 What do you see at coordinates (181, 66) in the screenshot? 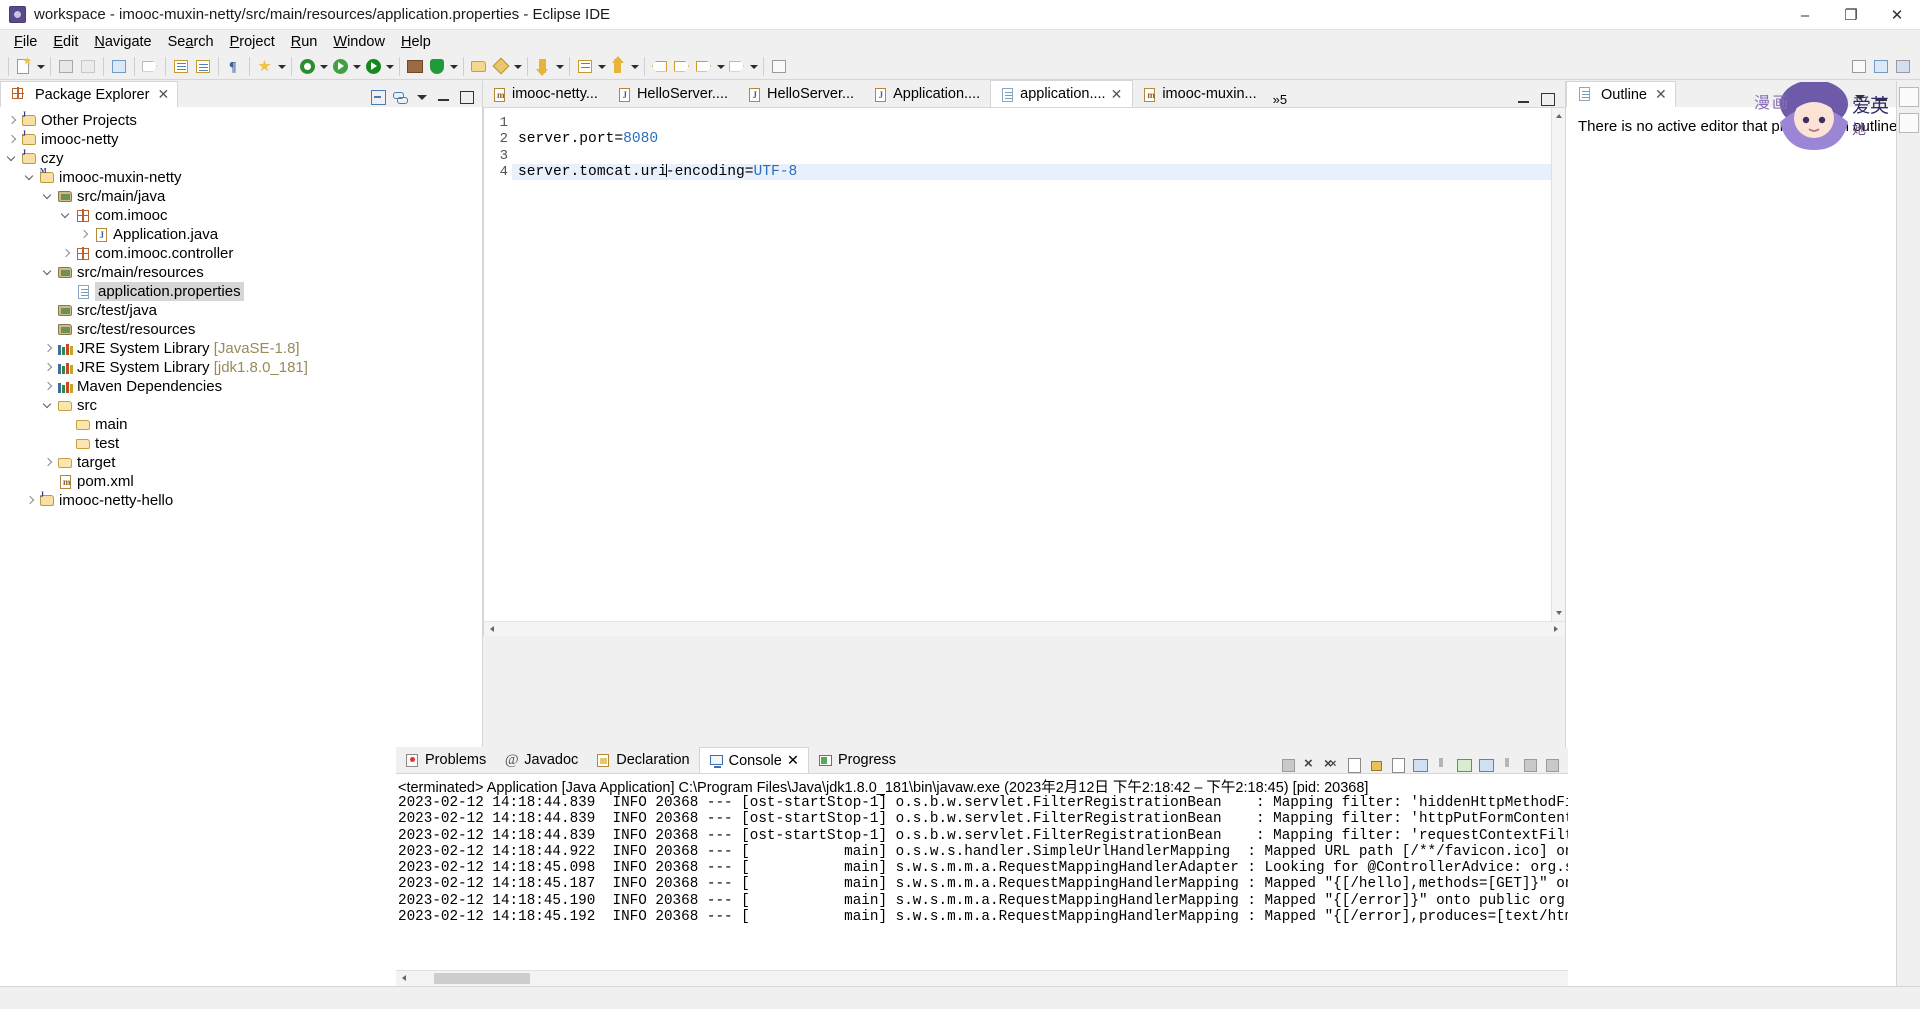
I see `build-icon` at bounding box center [181, 66].